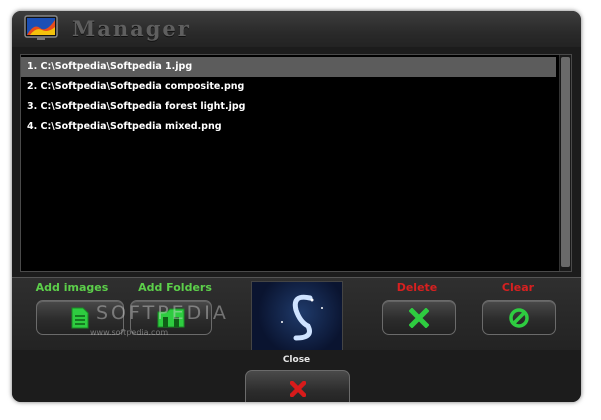  I want to click on scrollbar-thumb, so click(565, 162).